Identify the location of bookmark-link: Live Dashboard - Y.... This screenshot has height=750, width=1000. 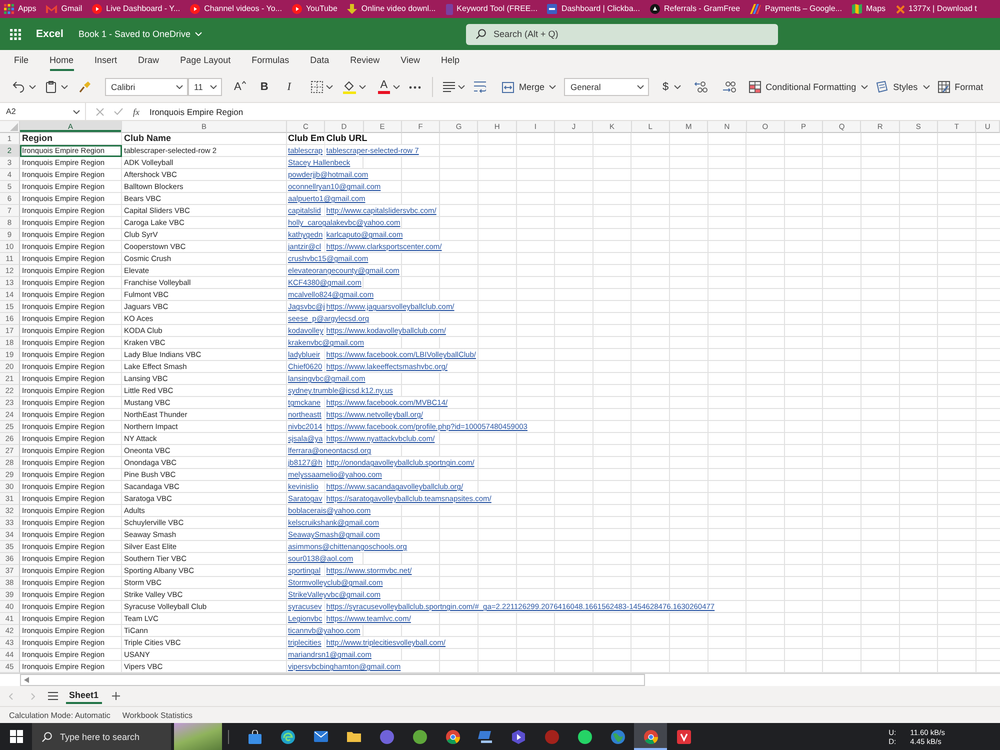
(136, 9).